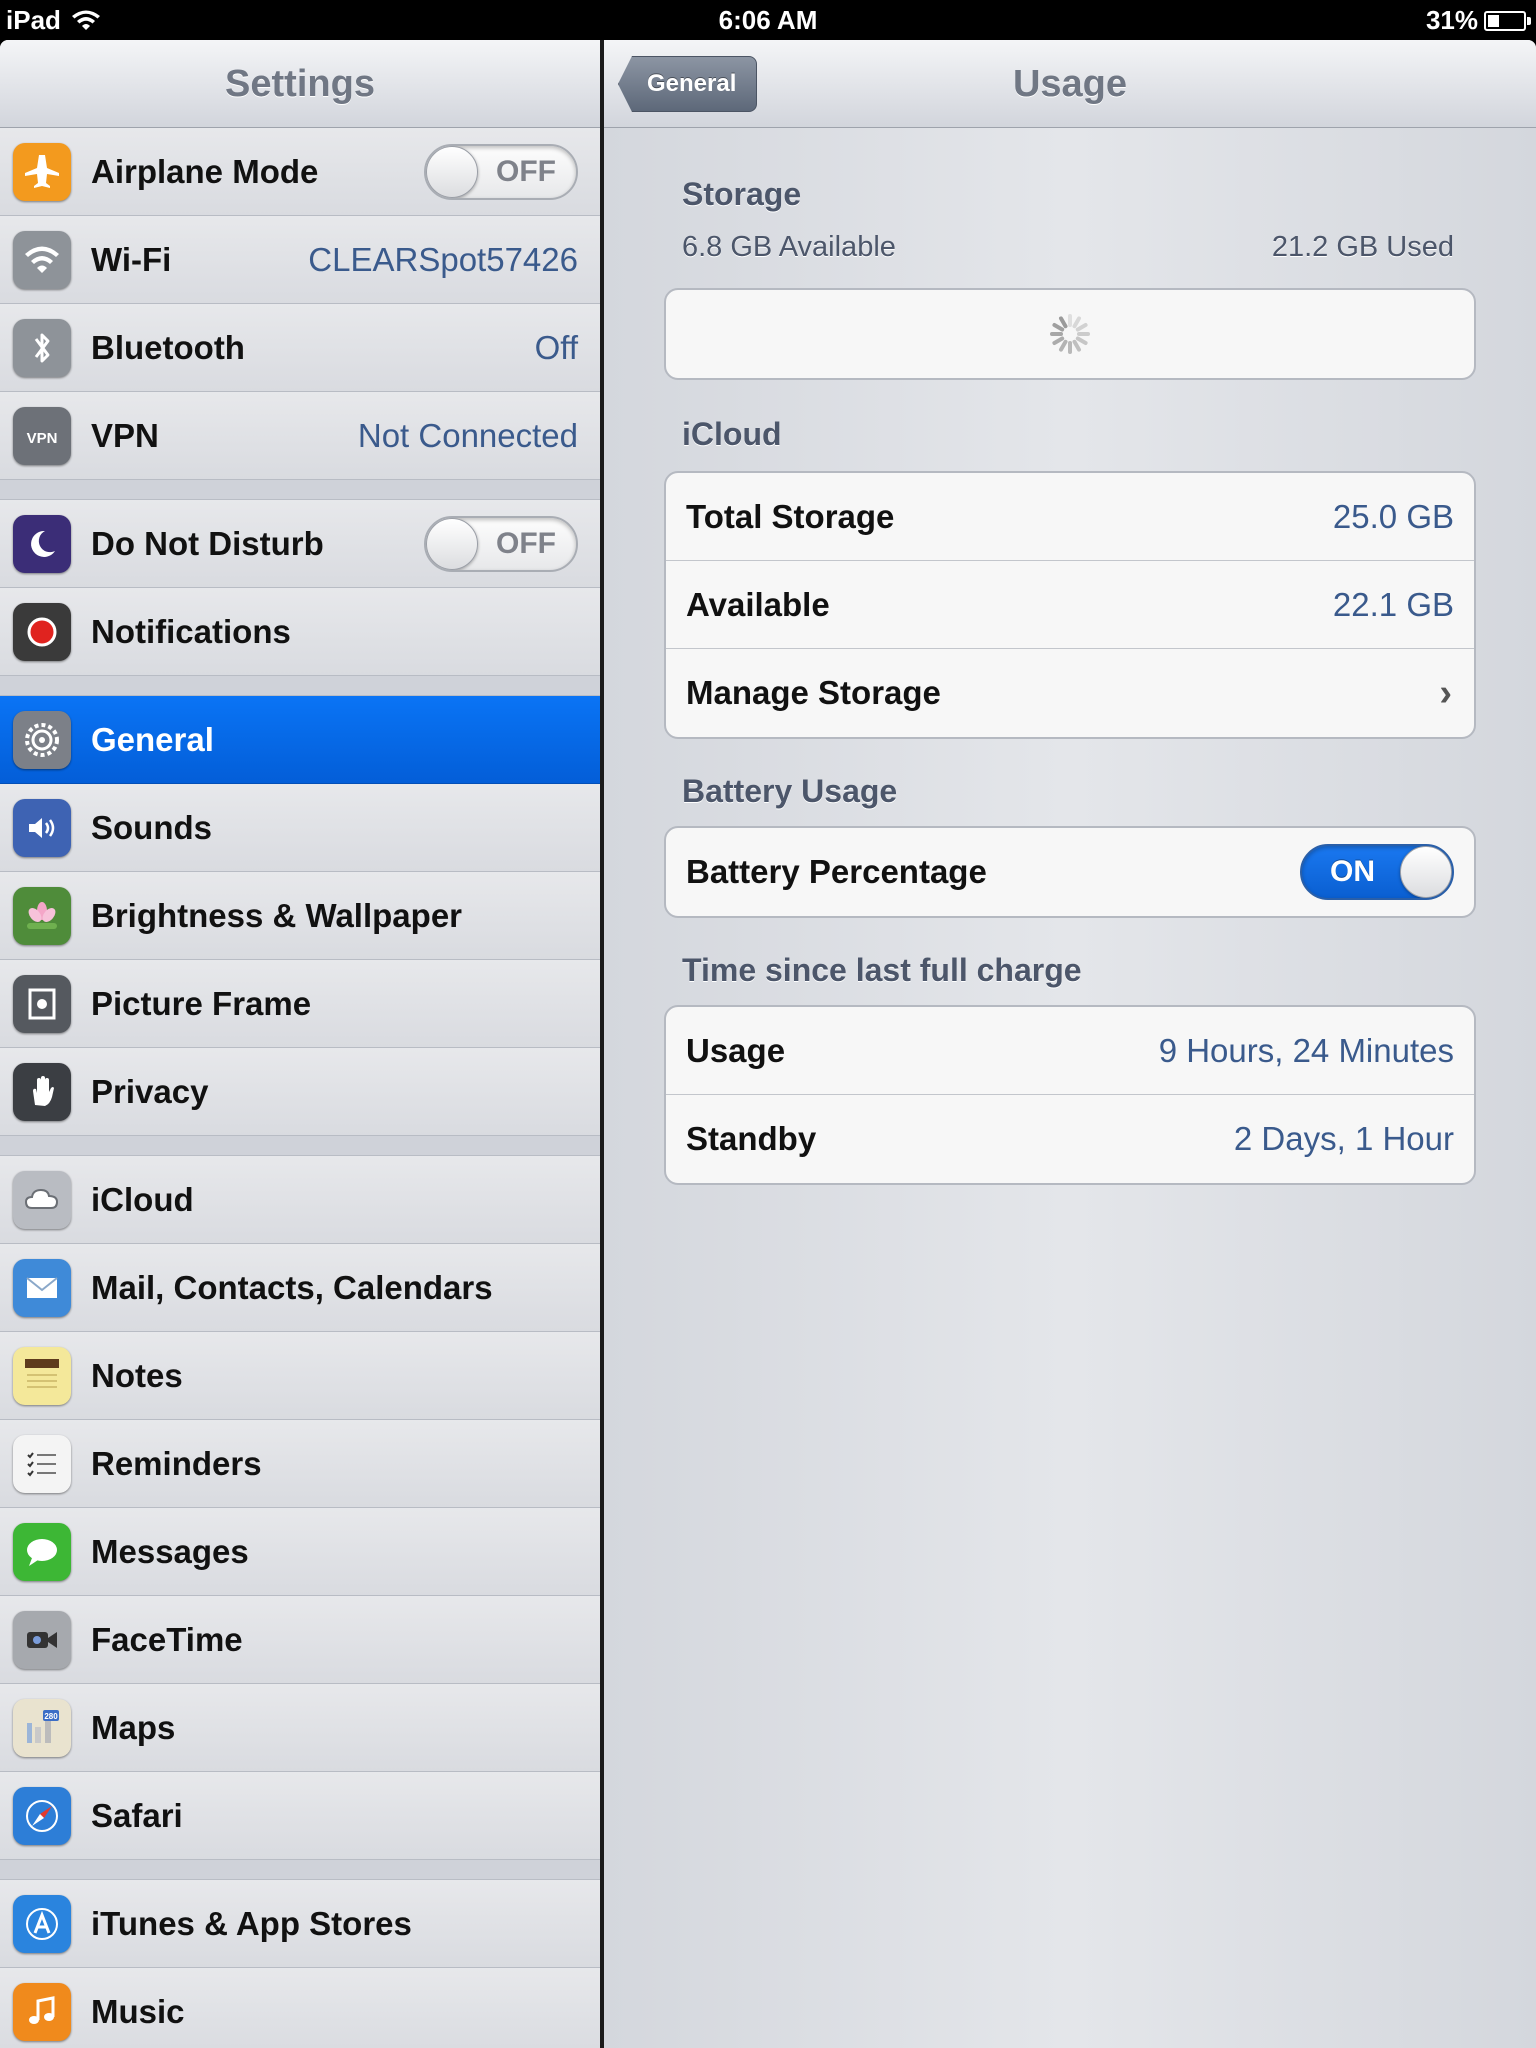 This screenshot has width=1536, height=2048. I want to click on bluetooth-icon, so click(42, 347).